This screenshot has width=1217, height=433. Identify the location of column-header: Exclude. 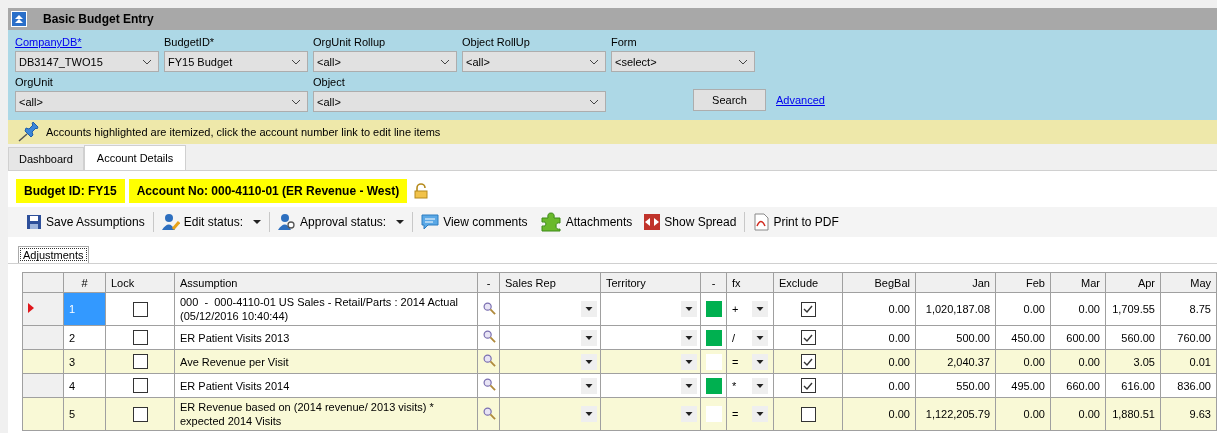
(808, 282).